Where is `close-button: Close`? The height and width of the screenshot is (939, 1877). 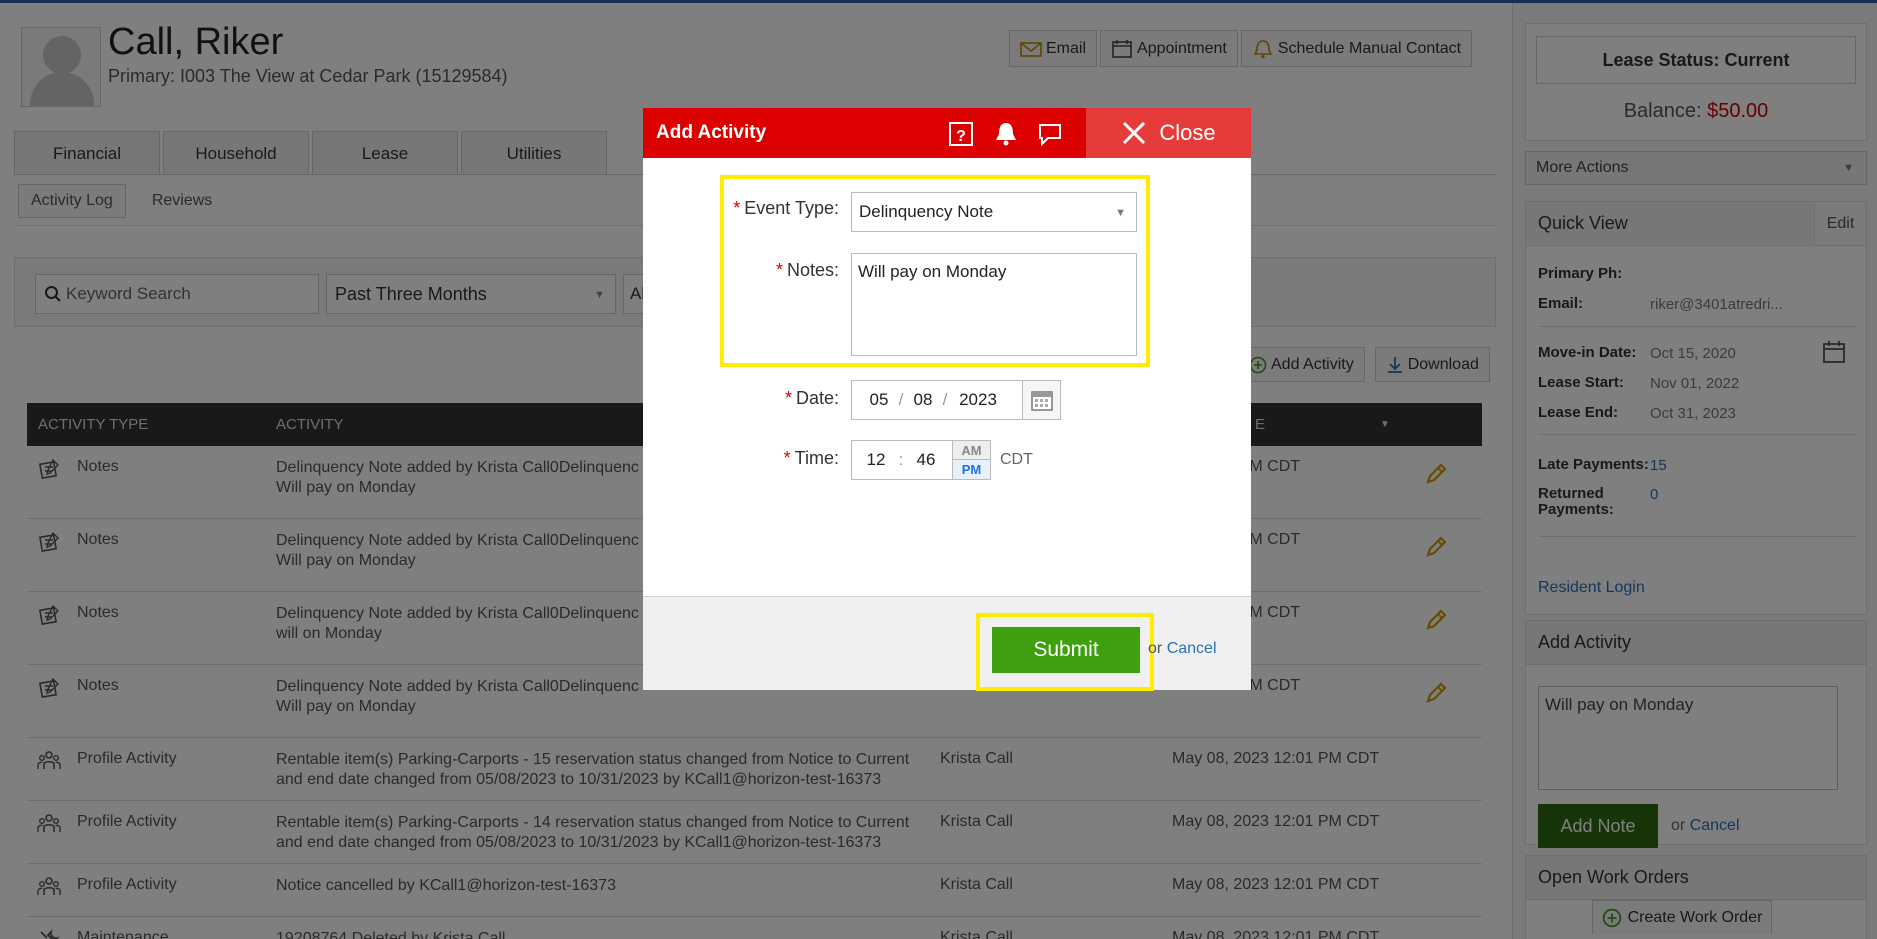
close-button: Close is located at coordinates (1168, 133).